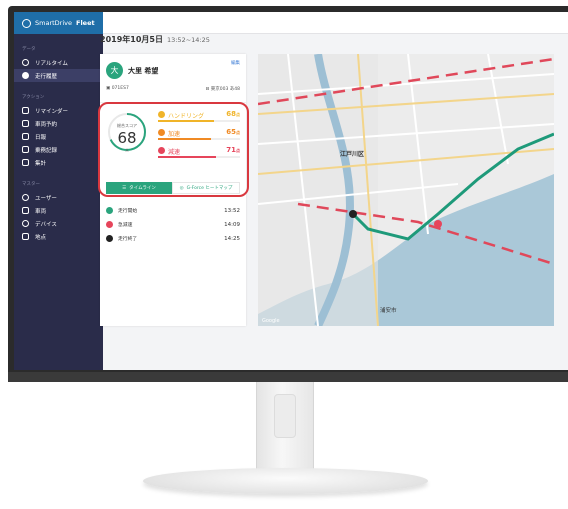 This screenshot has width=568, height=509. What do you see at coordinates (53, 23) in the screenshot?
I see `brand-name: SmartDrive` at bounding box center [53, 23].